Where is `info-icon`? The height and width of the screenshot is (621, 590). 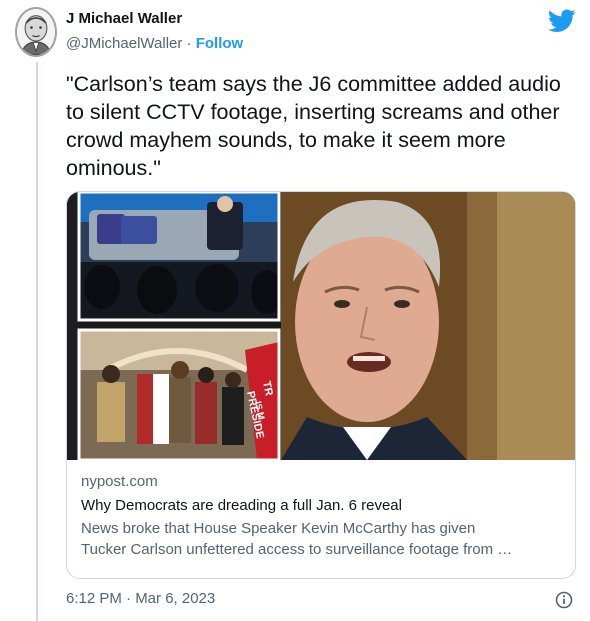 info-icon is located at coordinates (564, 600).